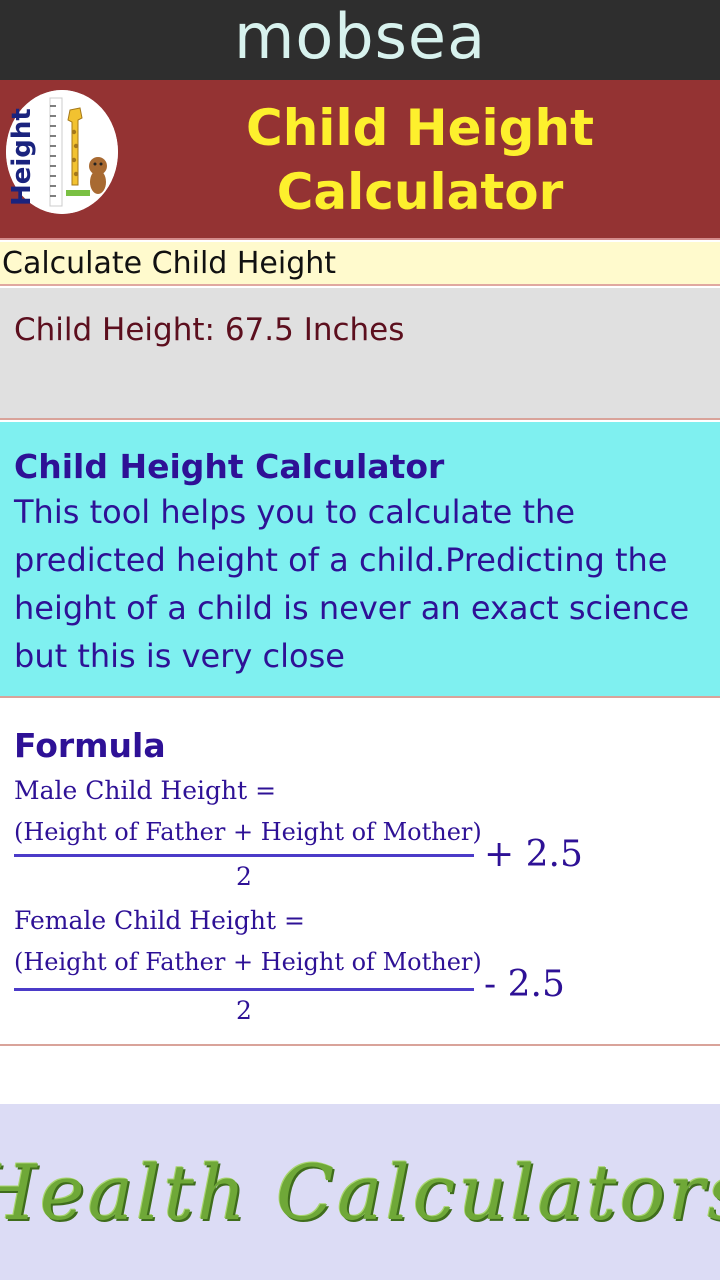  Describe the element at coordinates (524, 984) in the screenshot. I see `female-formula-adjustment: - 2.5` at that location.